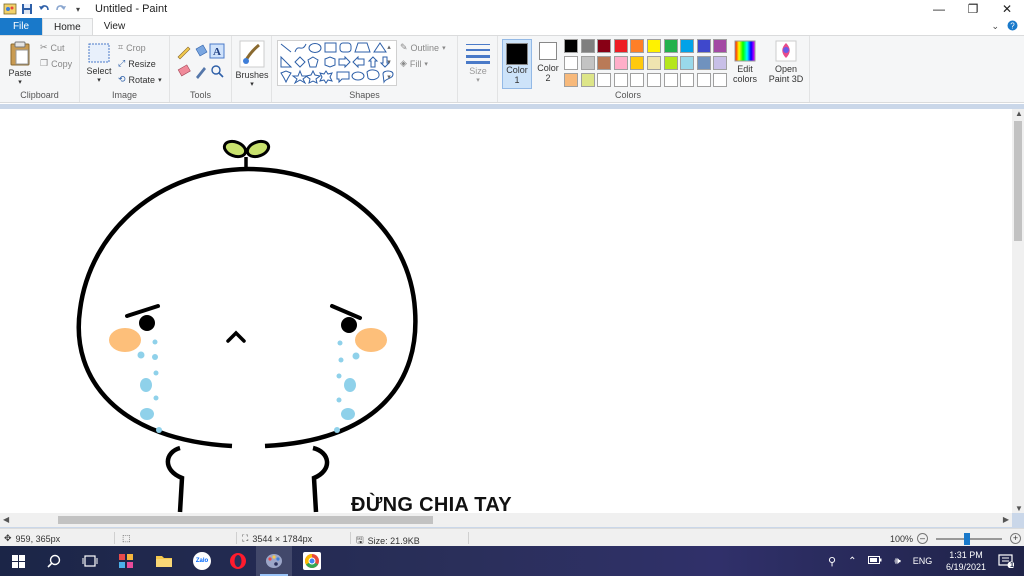 The width and height of the screenshot is (1024, 576). What do you see at coordinates (478, 54) in the screenshot?
I see `line-size-icon` at bounding box center [478, 54].